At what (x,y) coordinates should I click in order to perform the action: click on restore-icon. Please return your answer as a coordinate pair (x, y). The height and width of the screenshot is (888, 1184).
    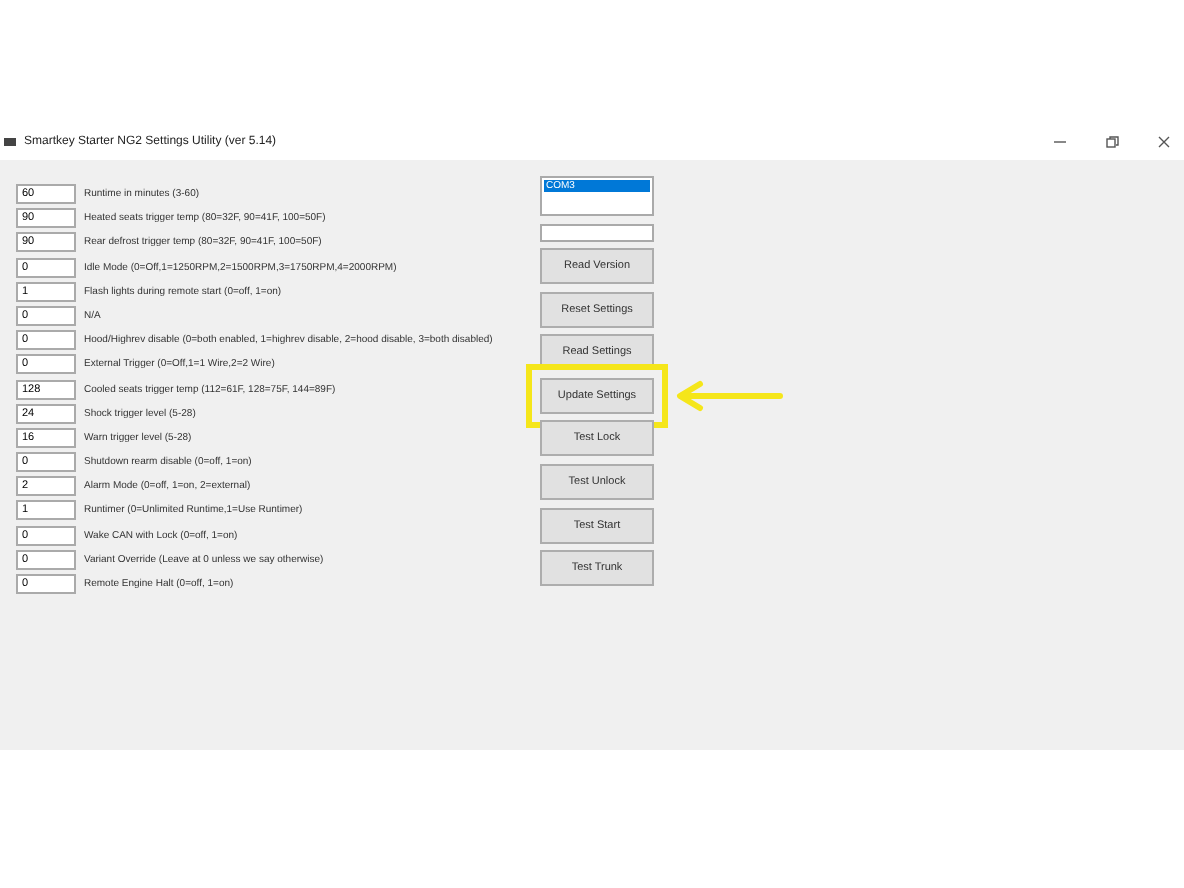
    Looking at the image, I should click on (1112, 142).